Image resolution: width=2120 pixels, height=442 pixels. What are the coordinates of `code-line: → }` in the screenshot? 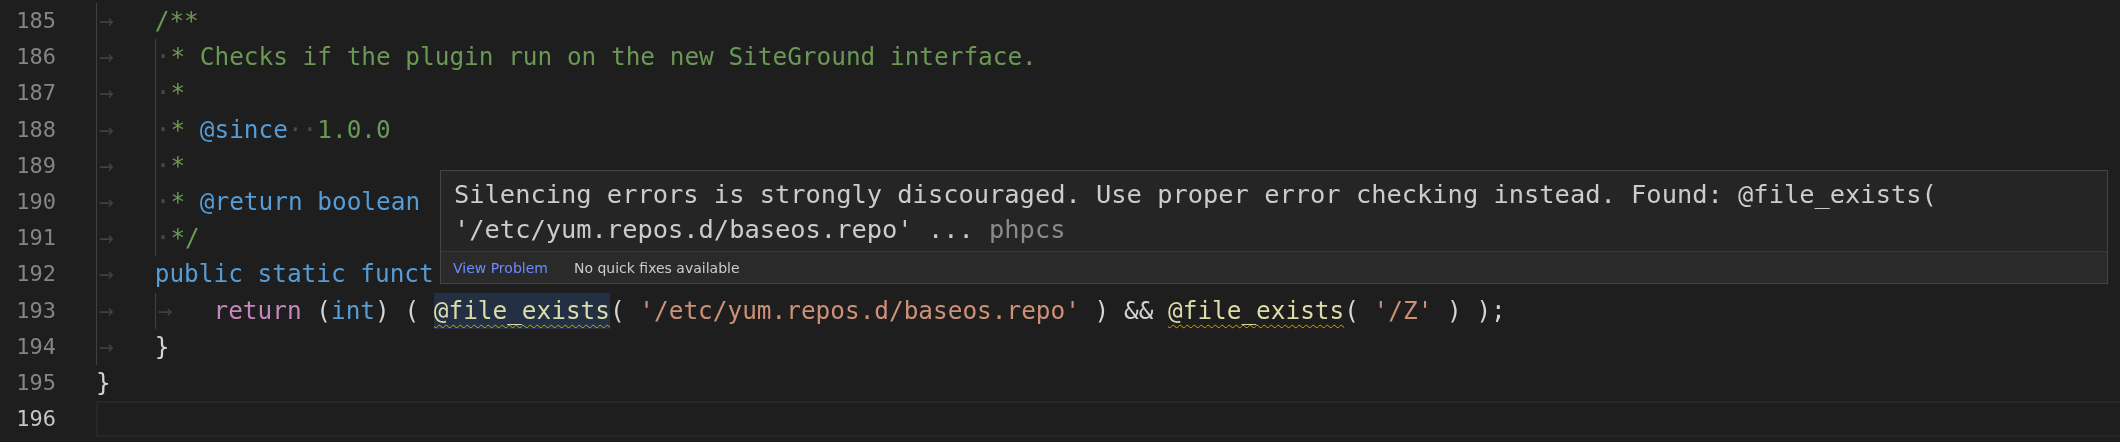 It's located at (133, 346).